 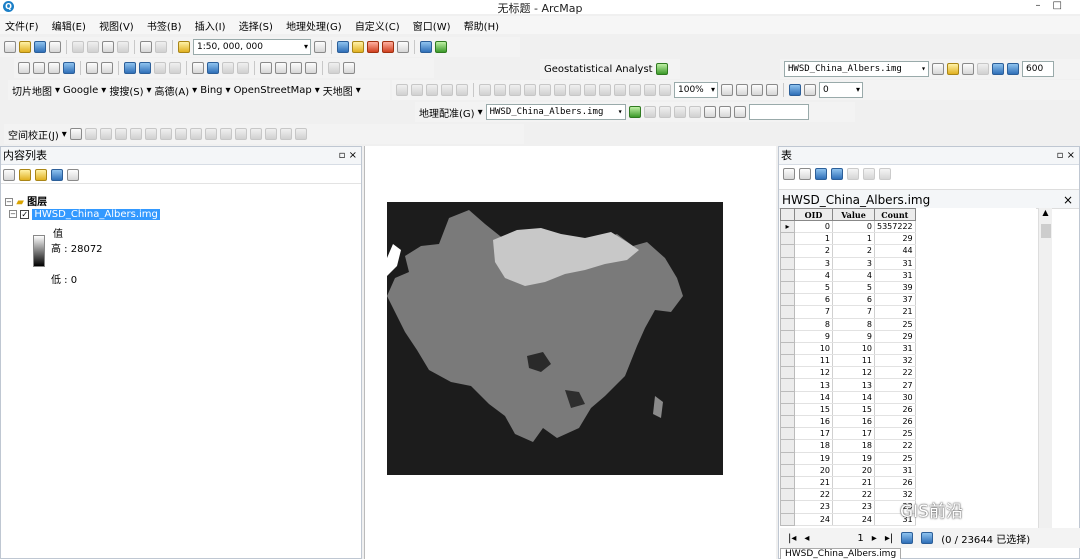 What do you see at coordinates (772, 90) in the screenshot?
I see `data-driven-pages-icon` at bounding box center [772, 90].